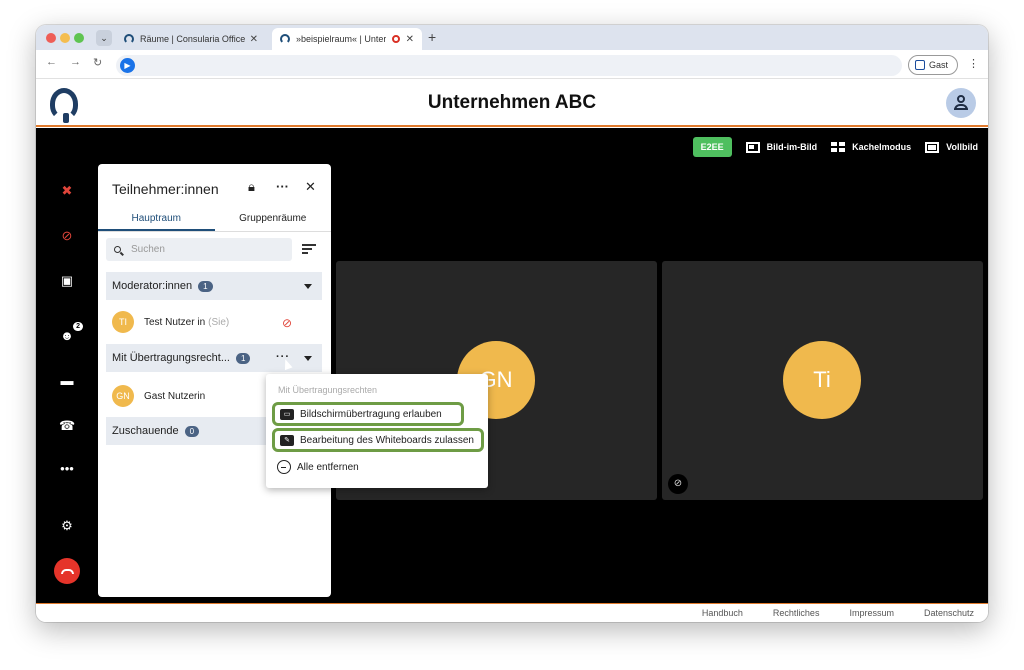  I want to click on app-header: Unternehmen ABC, so click(512, 103).